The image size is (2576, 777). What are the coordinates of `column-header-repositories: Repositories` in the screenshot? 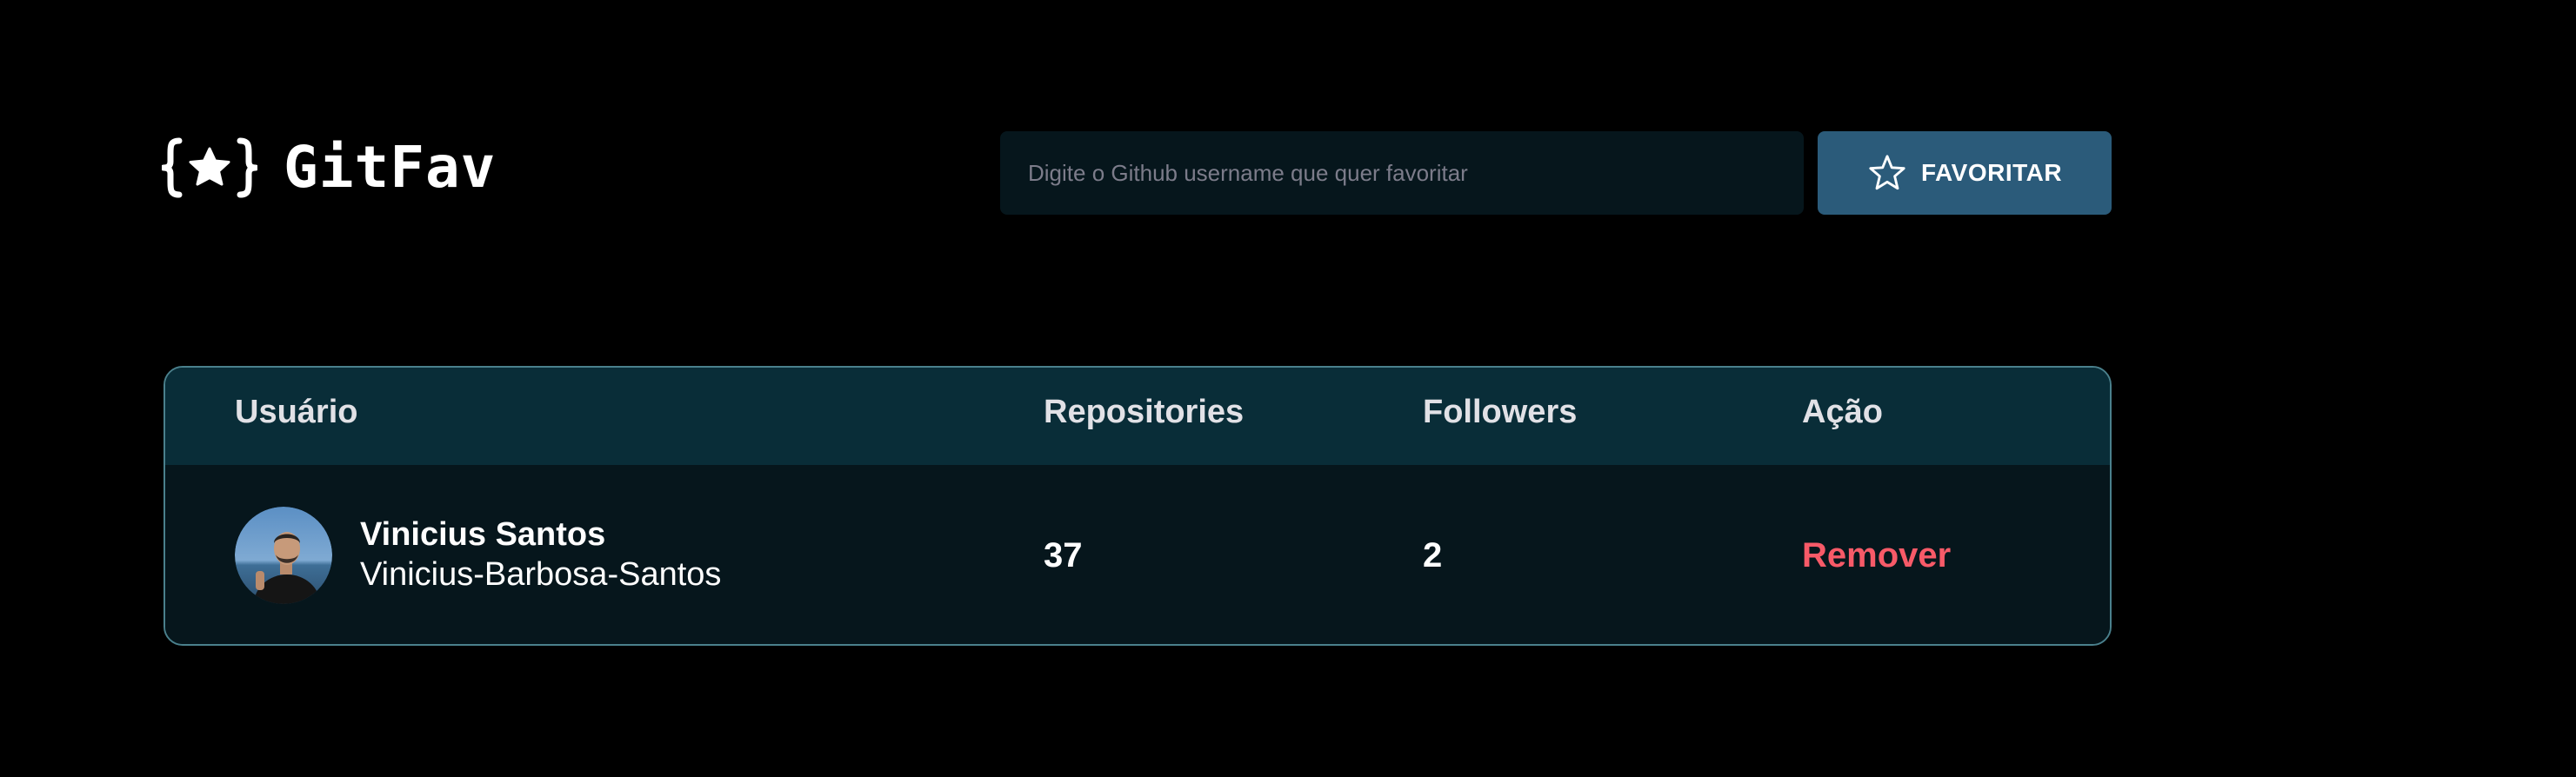 It's located at (1144, 412).